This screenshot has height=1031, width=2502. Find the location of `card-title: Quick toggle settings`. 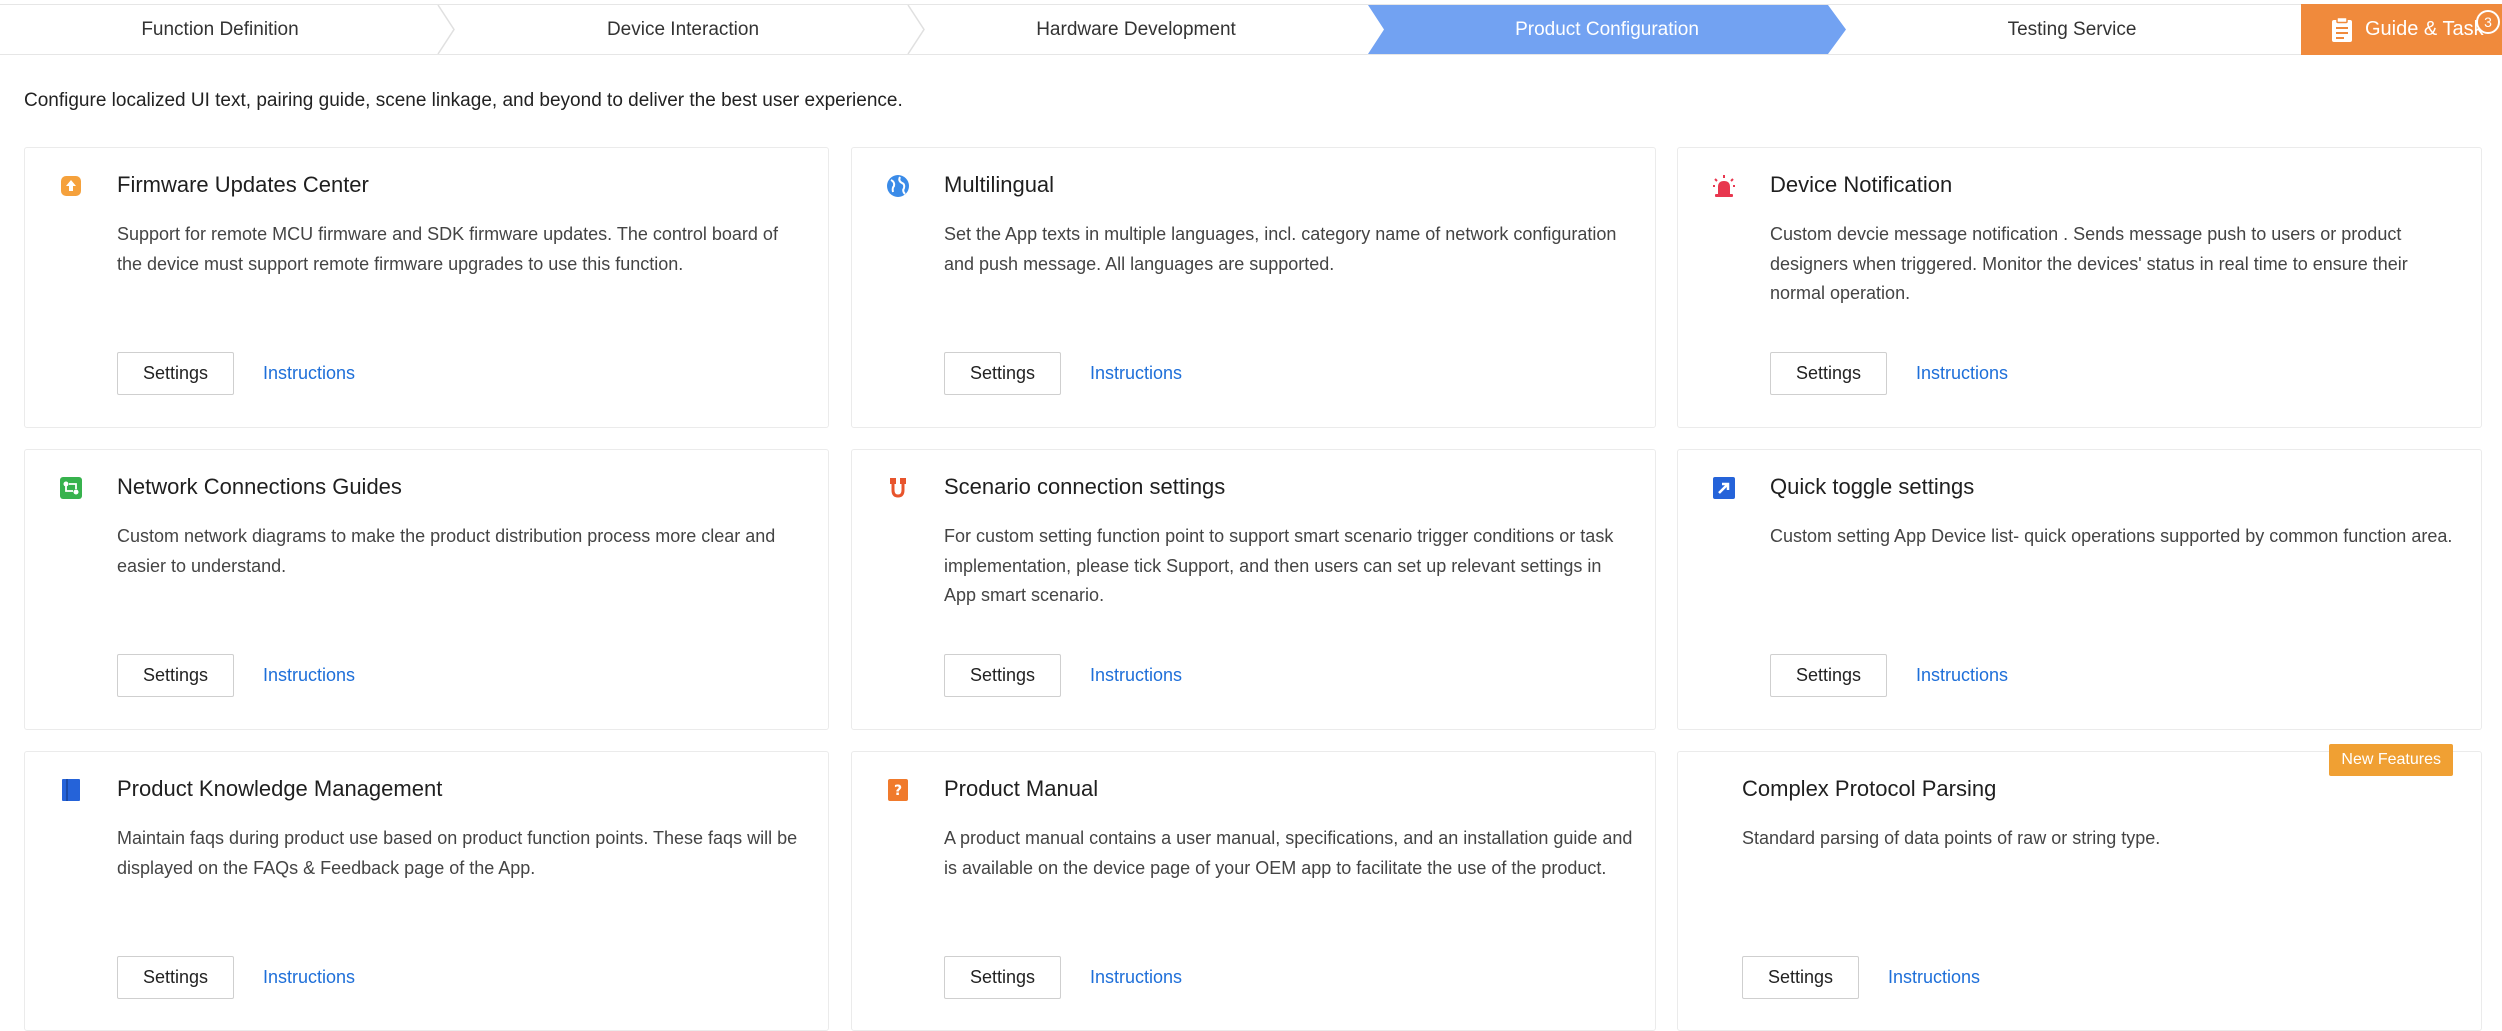

card-title: Quick toggle settings is located at coordinates (1872, 486).